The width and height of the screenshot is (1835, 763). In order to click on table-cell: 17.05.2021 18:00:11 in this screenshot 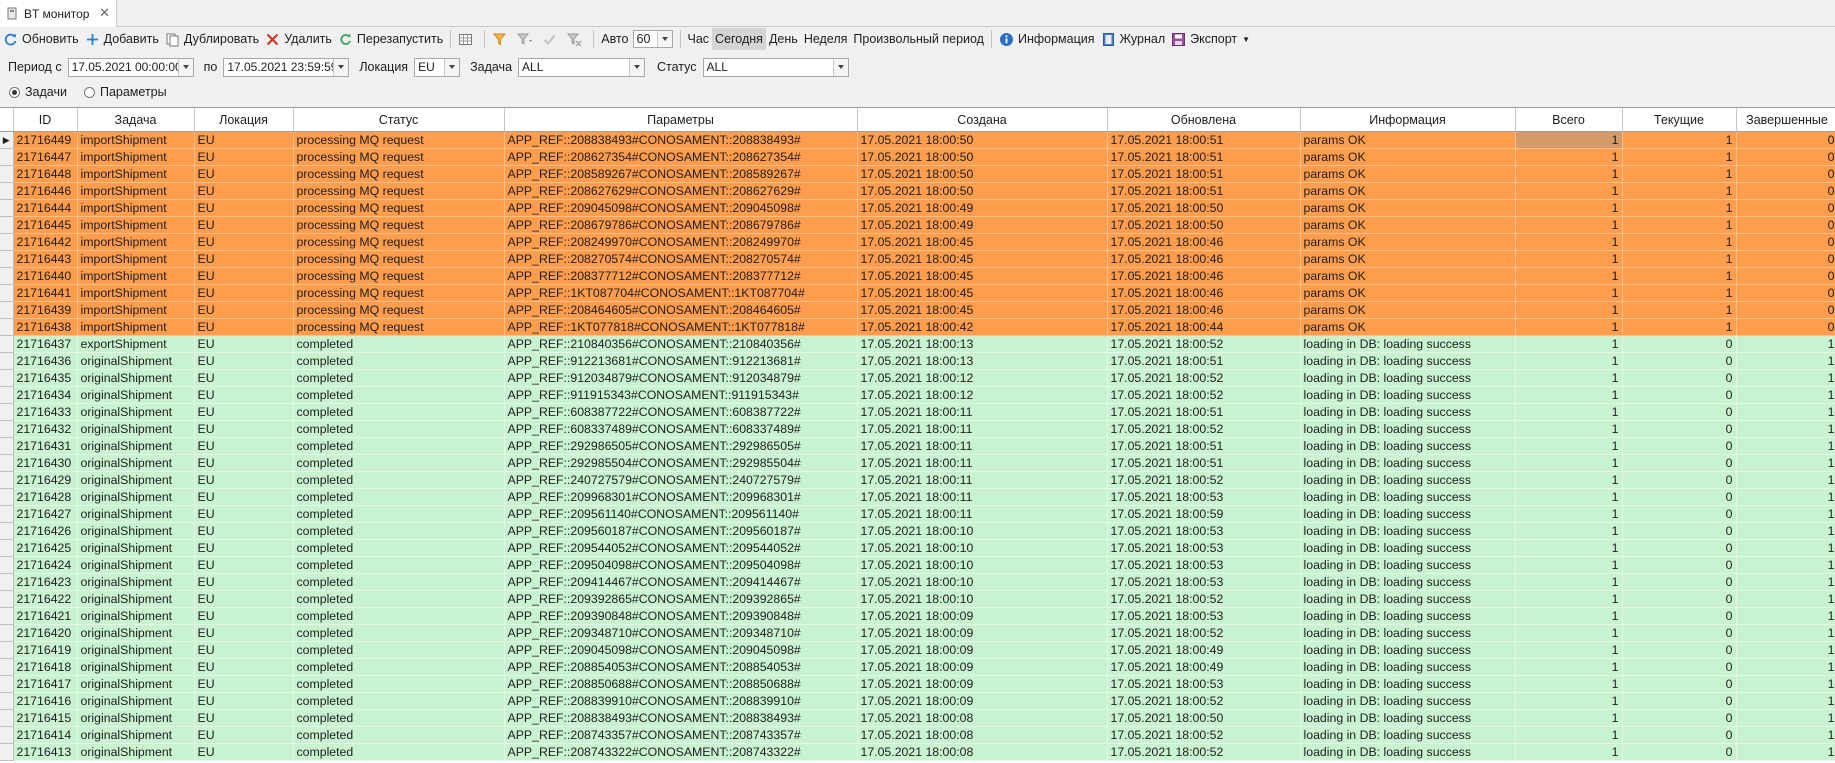, I will do `click(982, 497)`.